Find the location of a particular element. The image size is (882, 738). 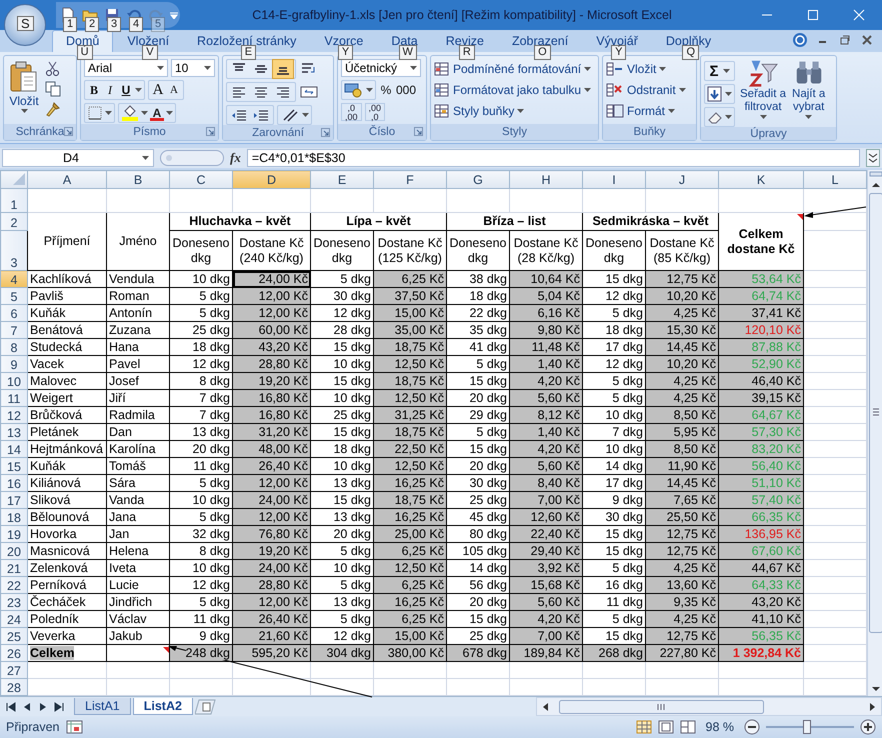

find-select-button: Najít a vybrat is located at coordinates (808, 93).